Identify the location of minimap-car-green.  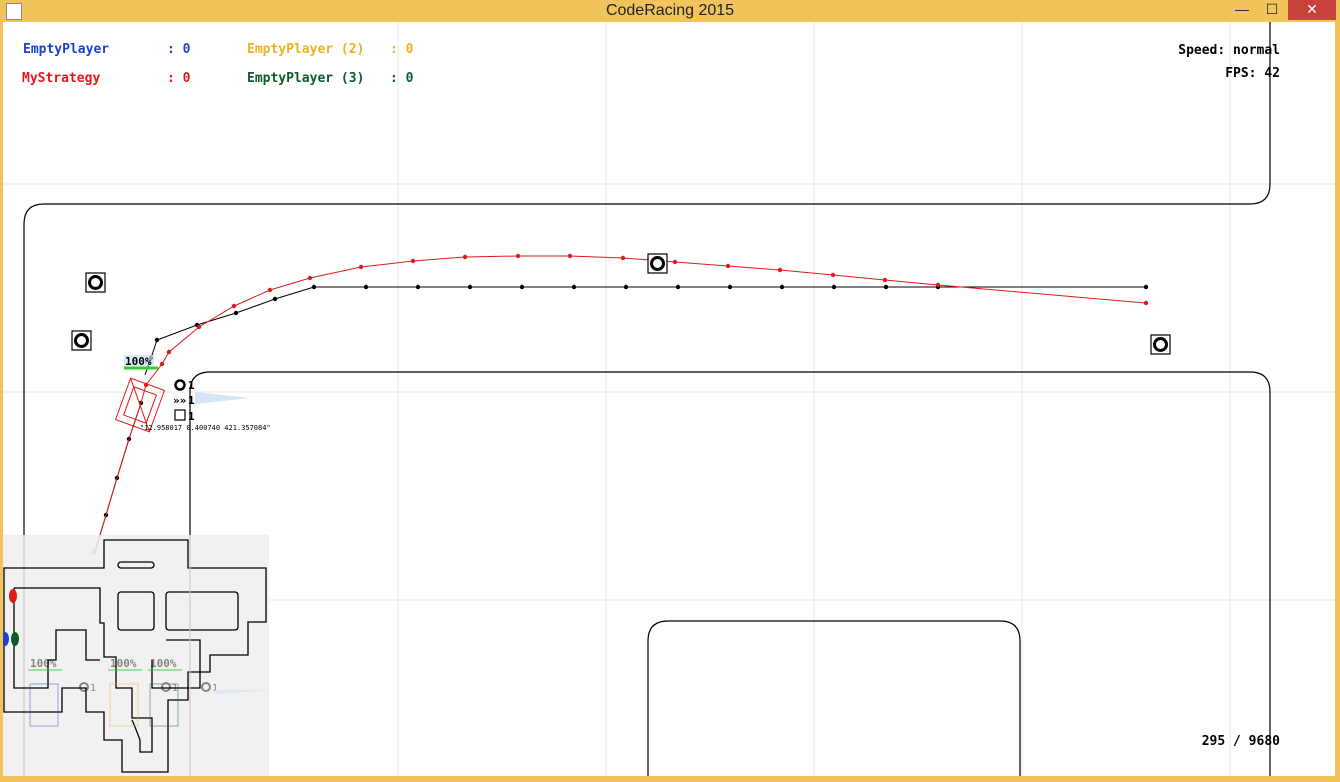
(15, 639).